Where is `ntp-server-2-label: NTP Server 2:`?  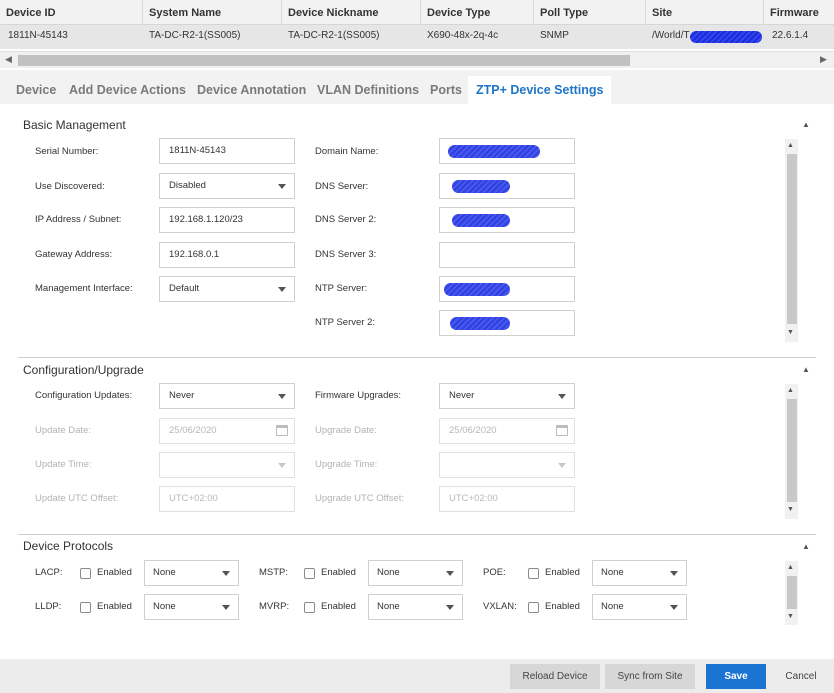 ntp-server-2-label: NTP Server 2: is located at coordinates (345, 322).